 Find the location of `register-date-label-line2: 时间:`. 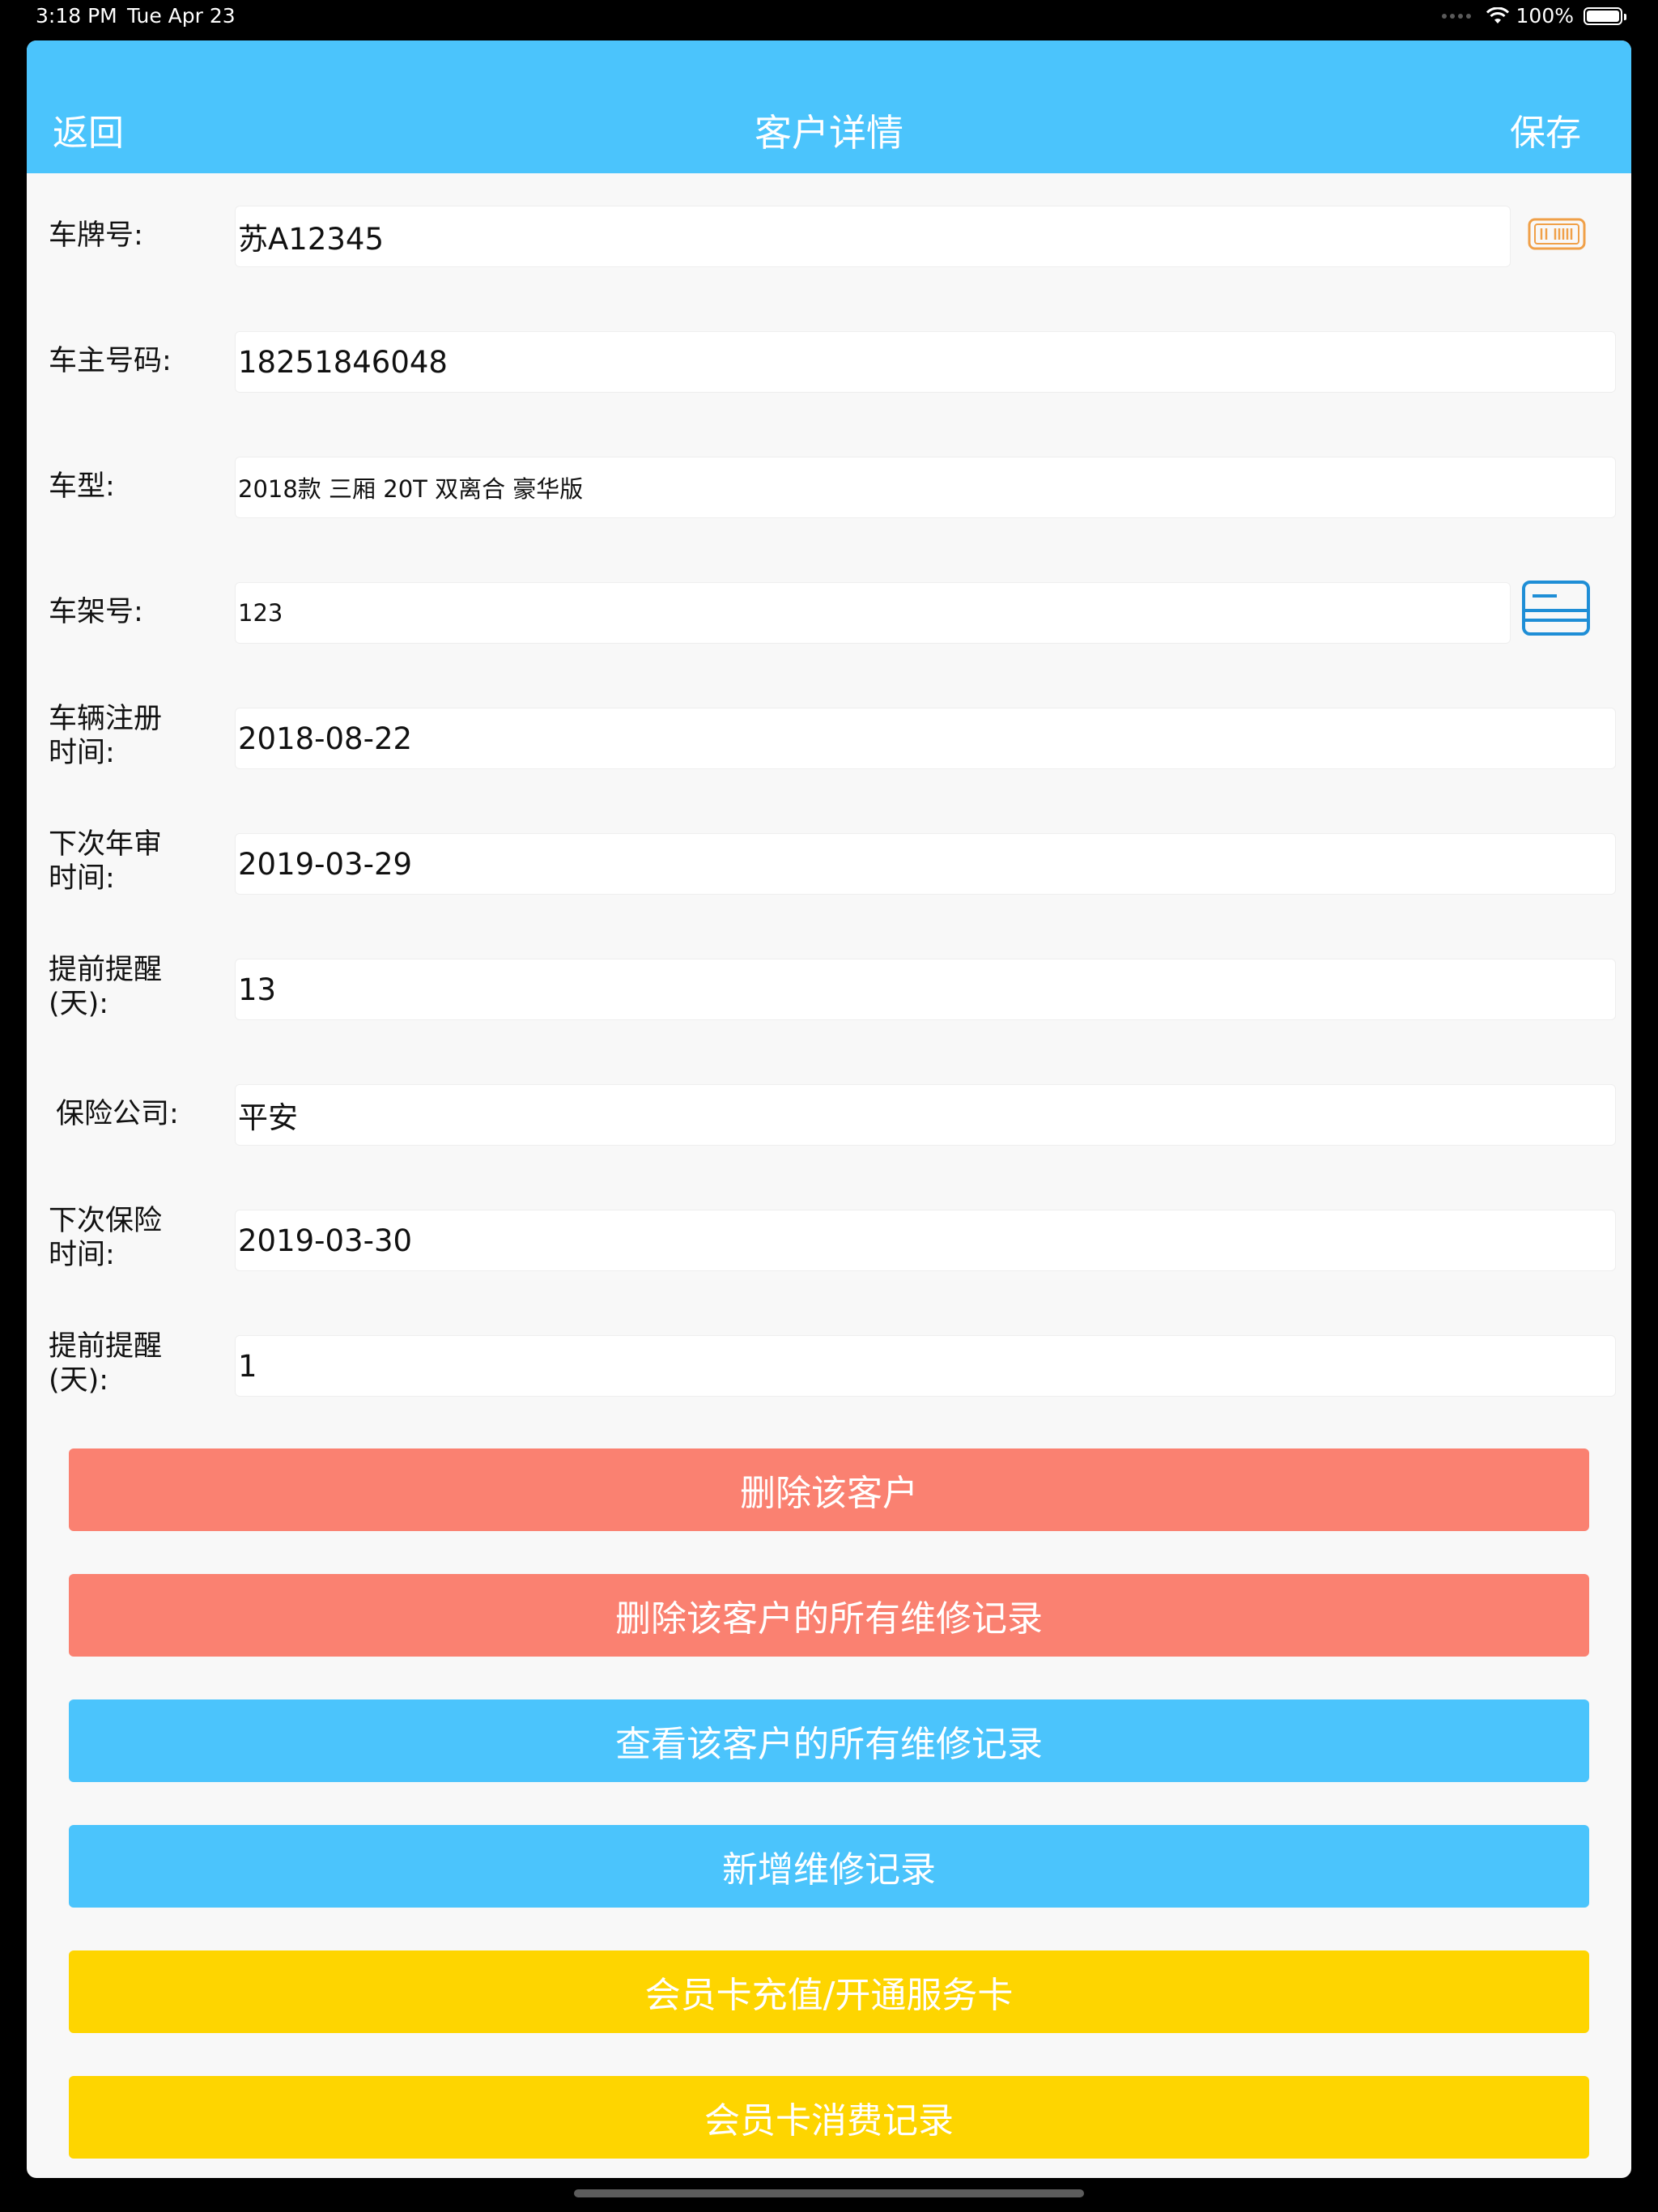

register-date-label-line2: 时间: is located at coordinates (82, 753).